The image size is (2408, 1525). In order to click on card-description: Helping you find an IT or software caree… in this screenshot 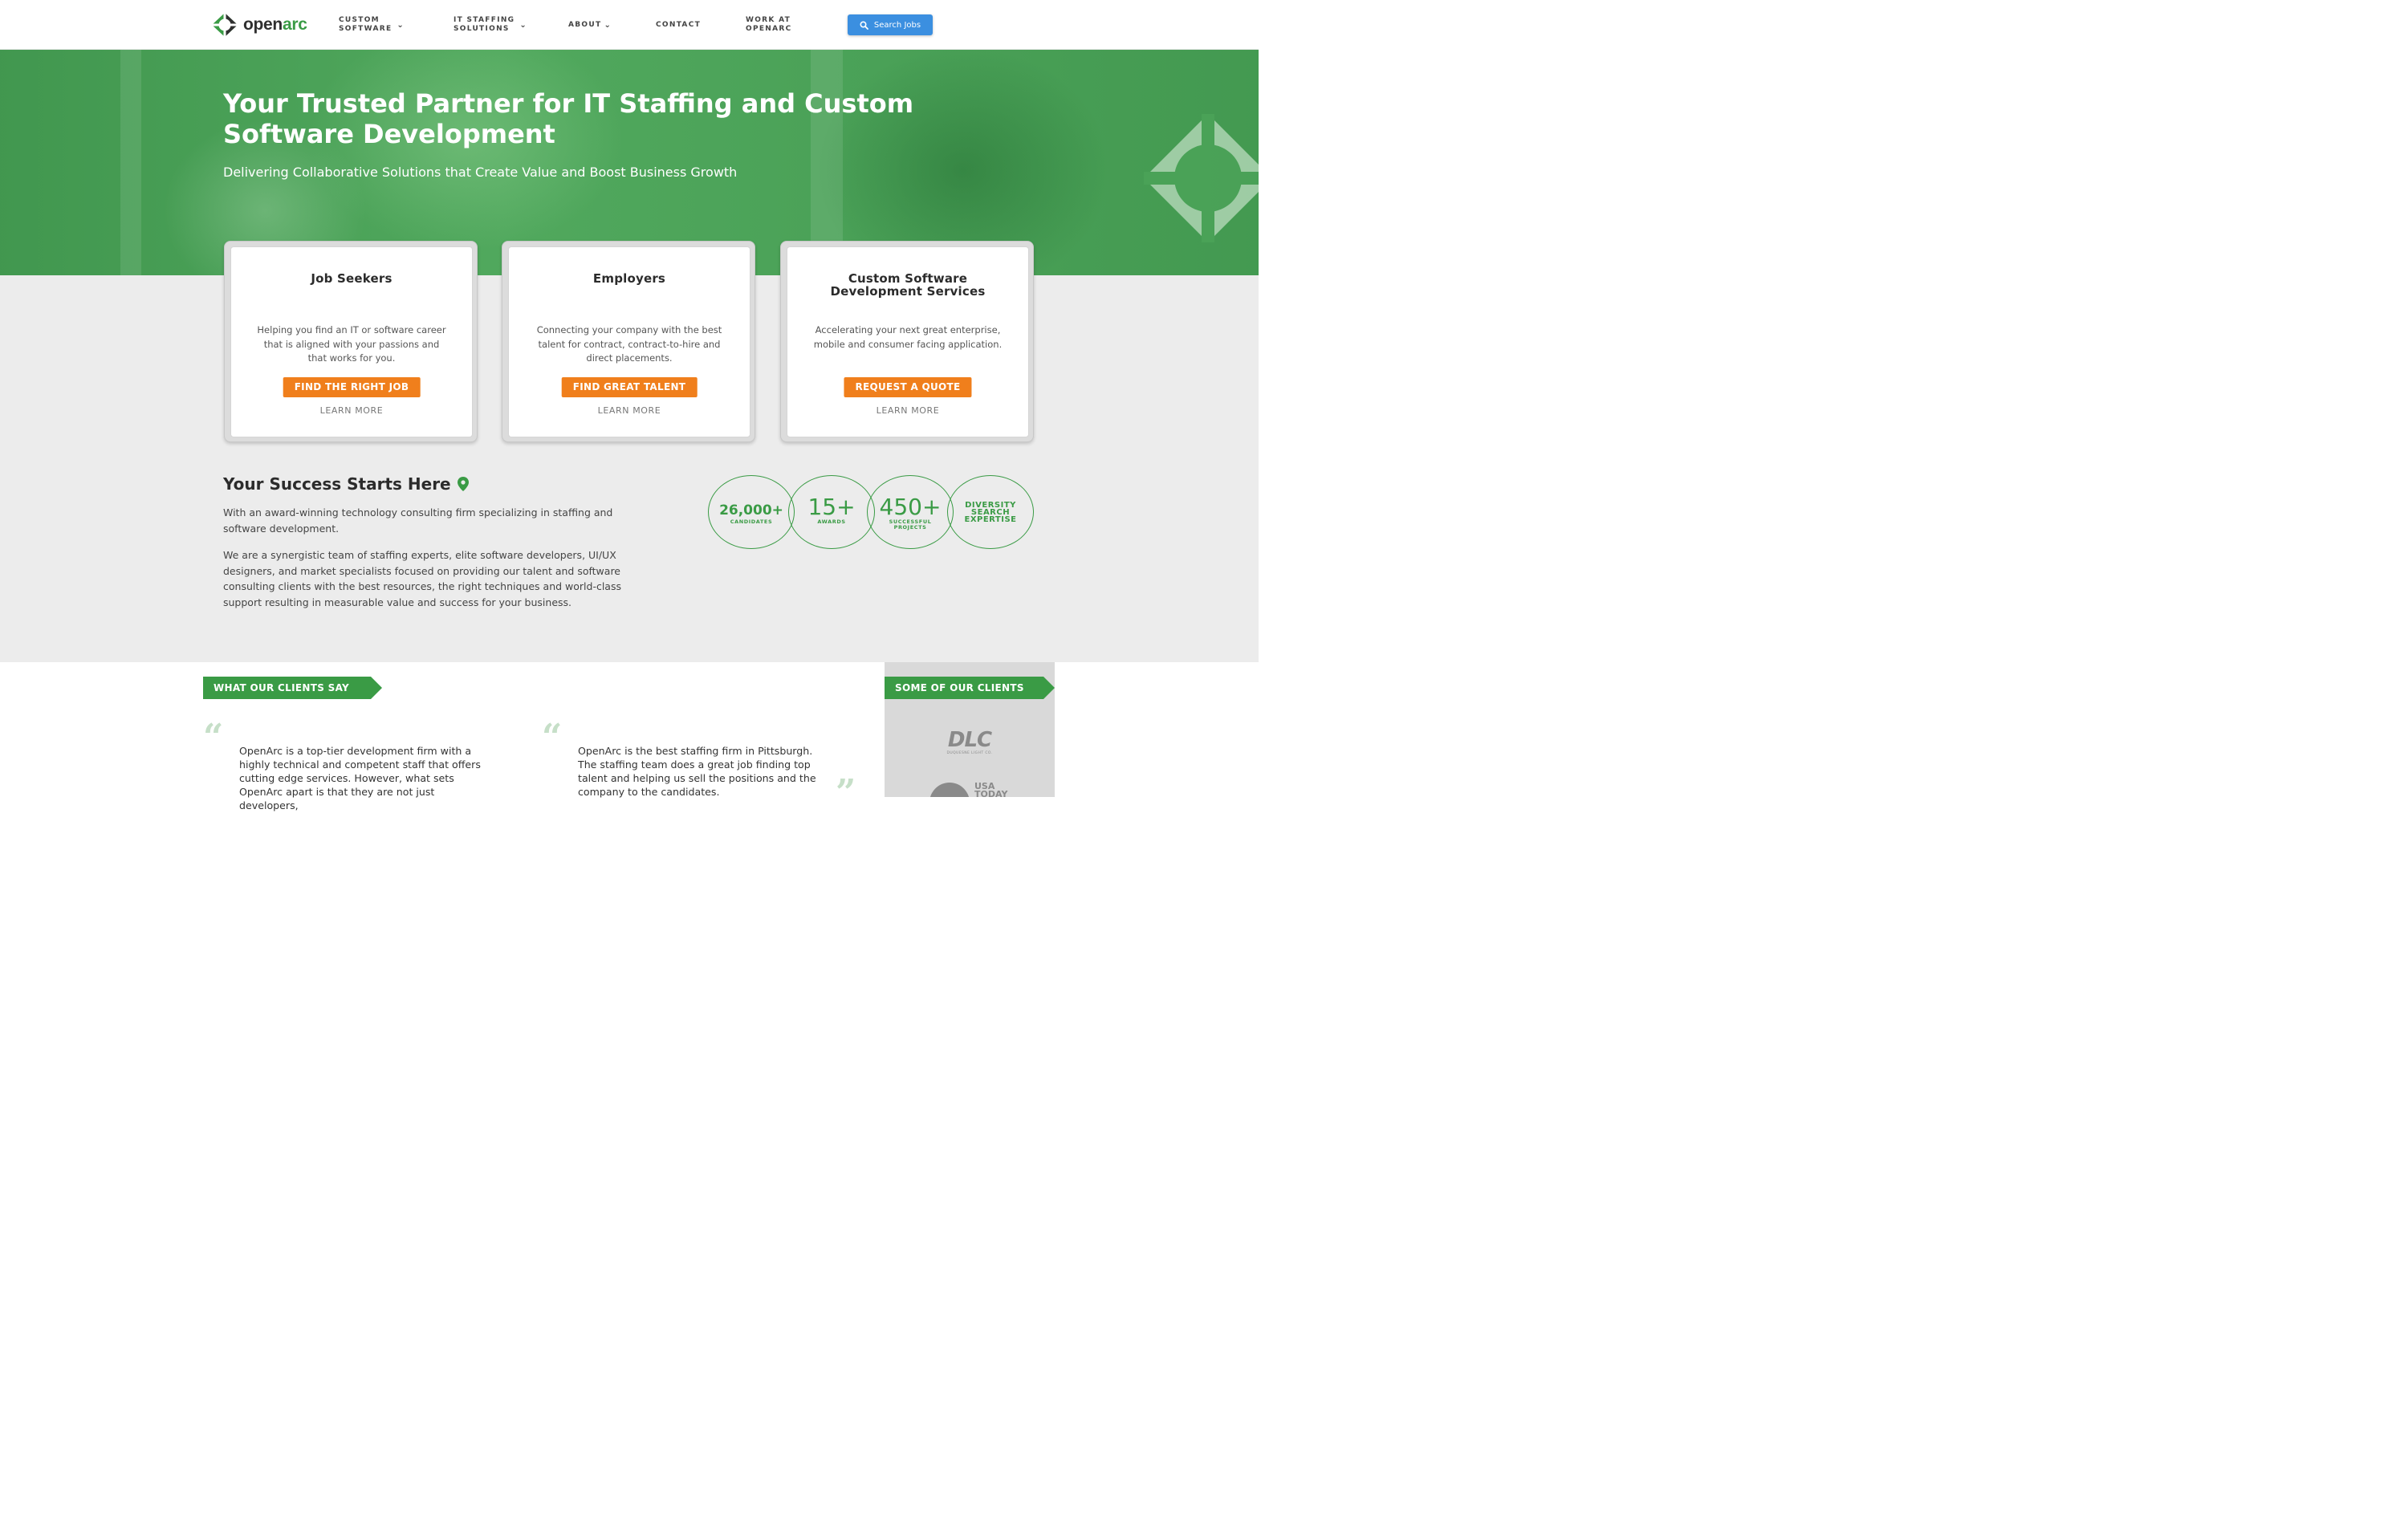, I will do `click(351, 344)`.